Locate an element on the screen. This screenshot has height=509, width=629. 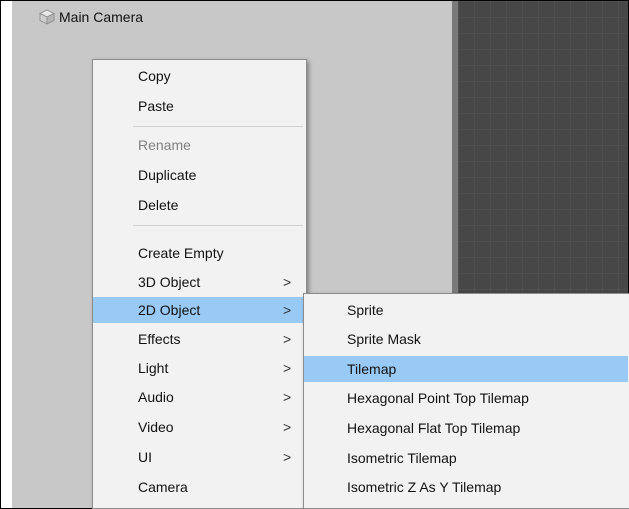
hierarchy-margin is located at coordinates (6, 254).